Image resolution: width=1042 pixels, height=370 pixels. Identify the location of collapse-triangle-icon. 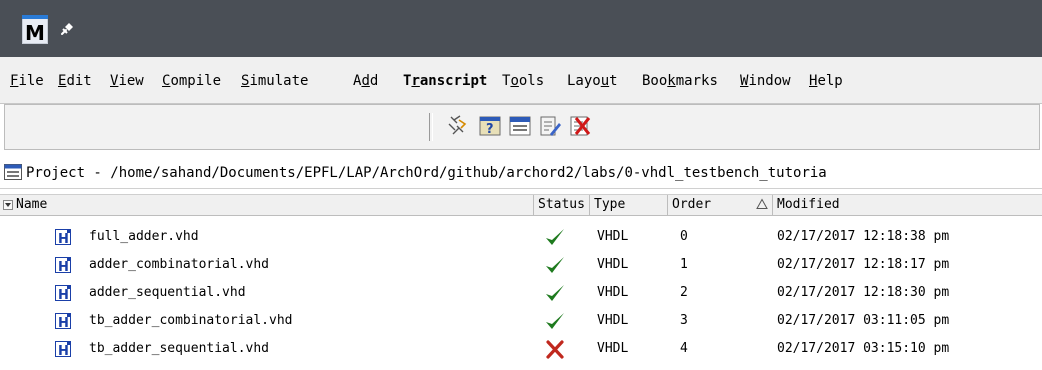
(8, 205).